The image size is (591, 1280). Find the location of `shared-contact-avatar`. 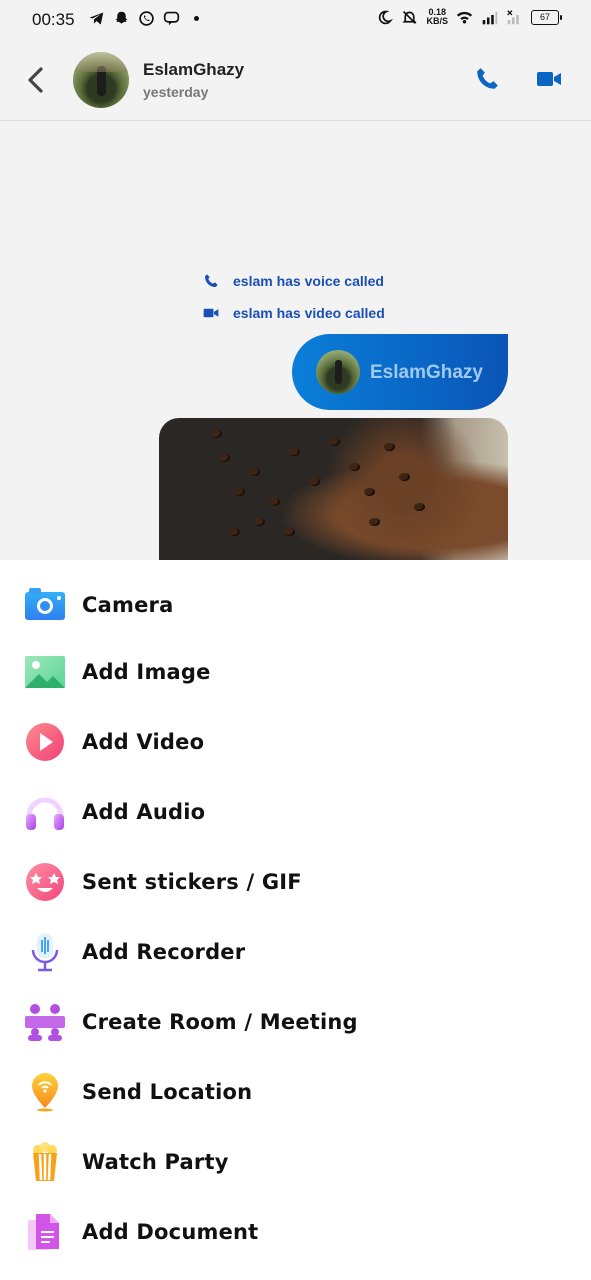

shared-contact-avatar is located at coordinates (338, 372).